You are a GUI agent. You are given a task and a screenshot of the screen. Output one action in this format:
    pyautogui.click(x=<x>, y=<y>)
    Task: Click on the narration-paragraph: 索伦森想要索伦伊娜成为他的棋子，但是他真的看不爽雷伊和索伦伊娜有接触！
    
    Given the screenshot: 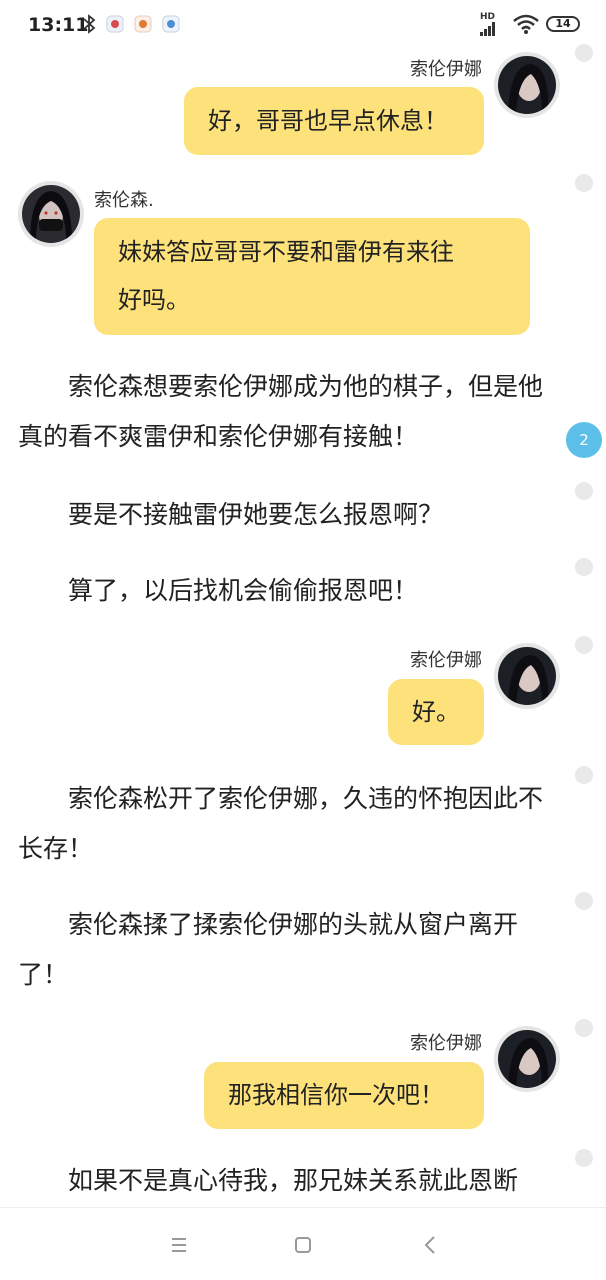 What is the action you would take?
    pyautogui.click(x=281, y=411)
    